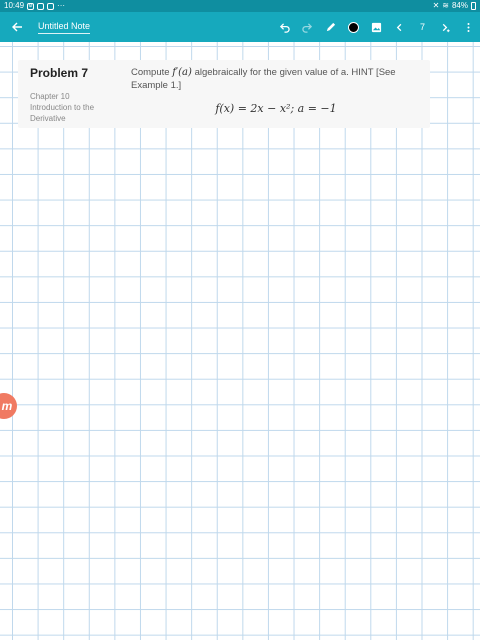 The image size is (480, 640). I want to click on redo-button, so click(307, 27).